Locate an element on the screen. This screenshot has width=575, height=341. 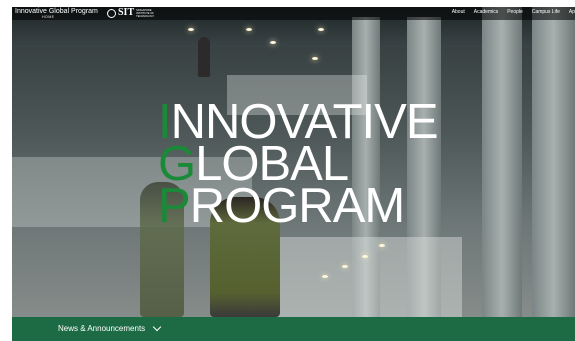
main-nav: About Academics People Campus Life Ap is located at coordinates (509, 12).